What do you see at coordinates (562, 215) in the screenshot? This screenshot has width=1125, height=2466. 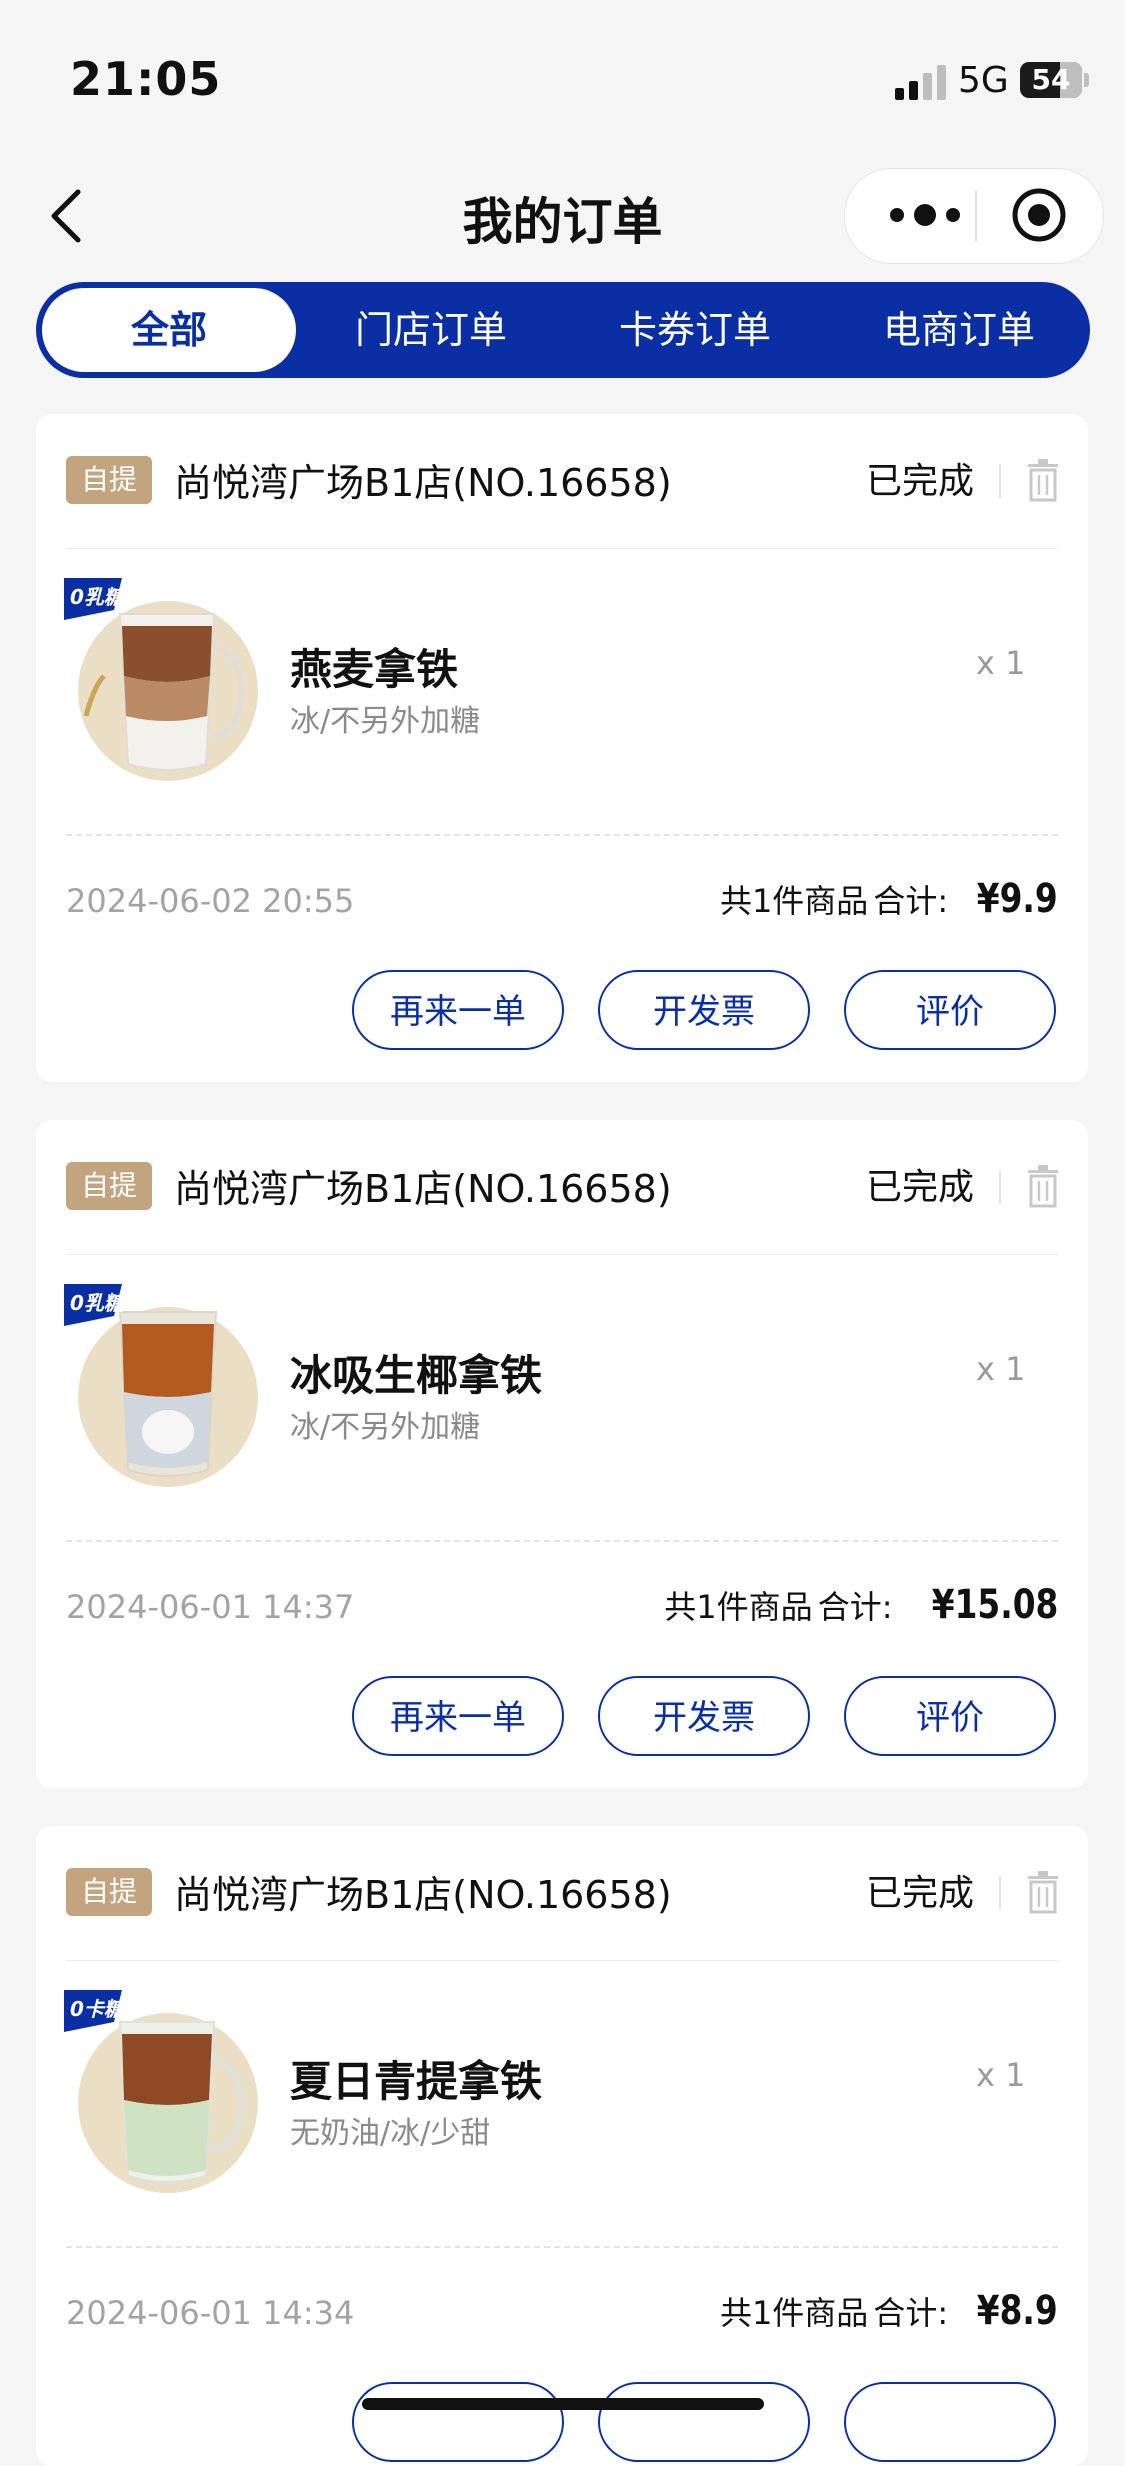 I see `nav-bar: 我的订单` at bounding box center [562, 215].